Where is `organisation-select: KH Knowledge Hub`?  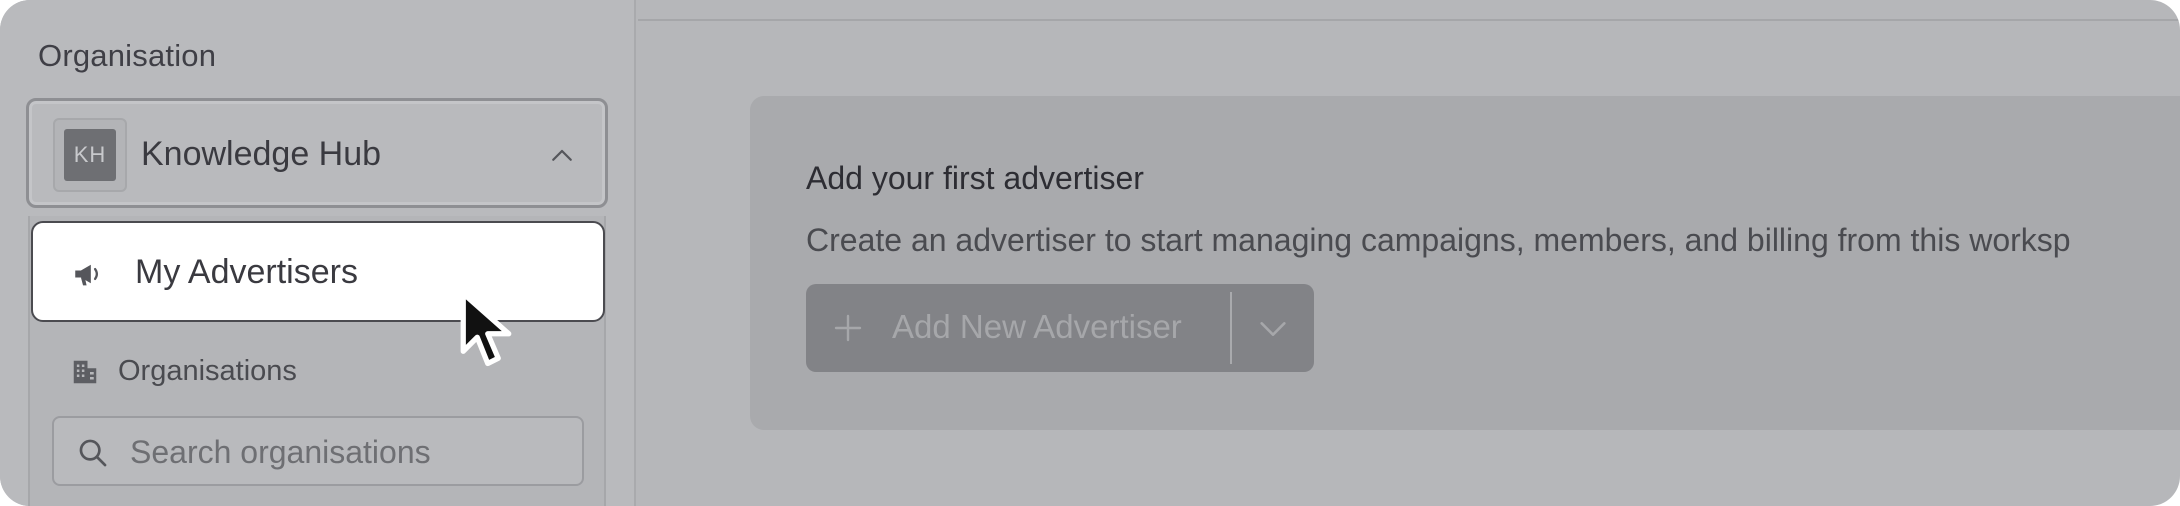
organisation-select: KH Knowledge Hub is located at coordinates (317, 153).